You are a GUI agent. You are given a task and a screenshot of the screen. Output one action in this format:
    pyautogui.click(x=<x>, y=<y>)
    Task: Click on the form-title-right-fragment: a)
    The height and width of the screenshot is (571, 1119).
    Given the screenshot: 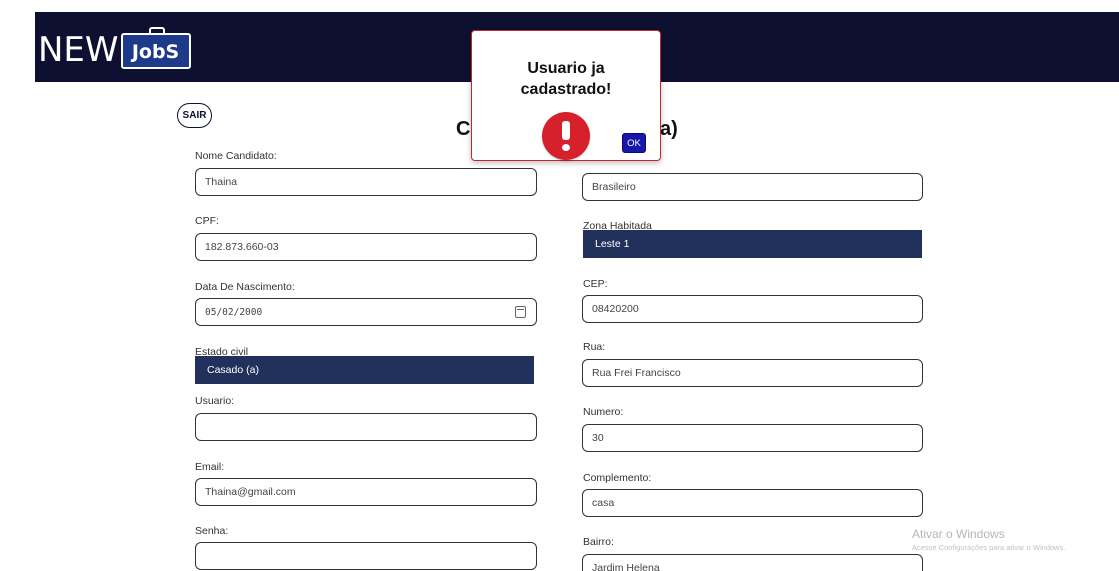 What is the action you would take?
    pyautogui.click(x=669, y=129)
    